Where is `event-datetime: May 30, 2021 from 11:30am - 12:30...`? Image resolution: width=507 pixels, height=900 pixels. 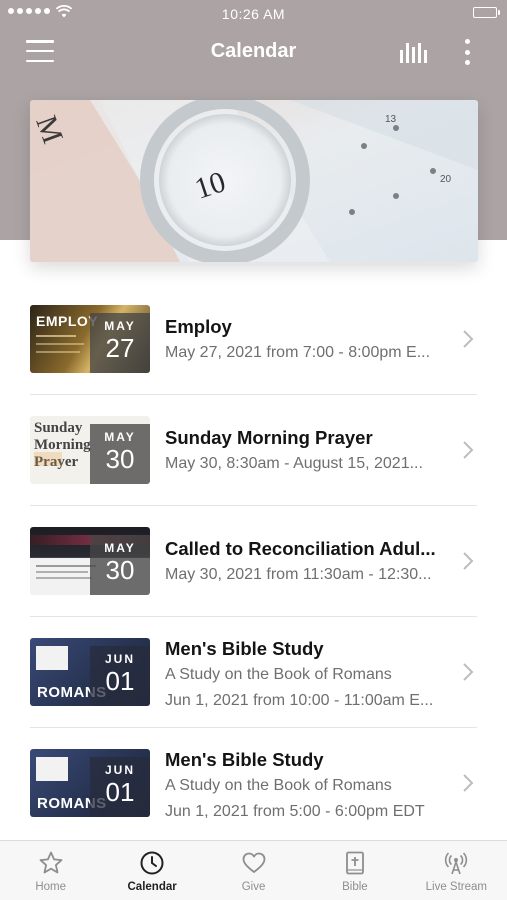
event-datetime: May 30, 2021 from 11:30am - 12:30... is located at coordinates (298, 574).